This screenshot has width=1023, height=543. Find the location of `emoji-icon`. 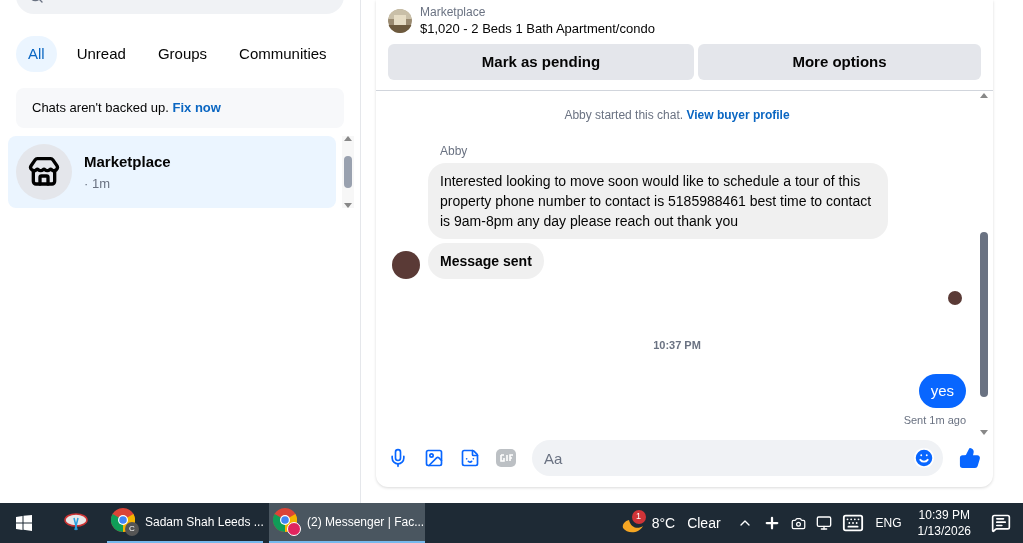

emoji-icon is located at coordinates (924, 458).